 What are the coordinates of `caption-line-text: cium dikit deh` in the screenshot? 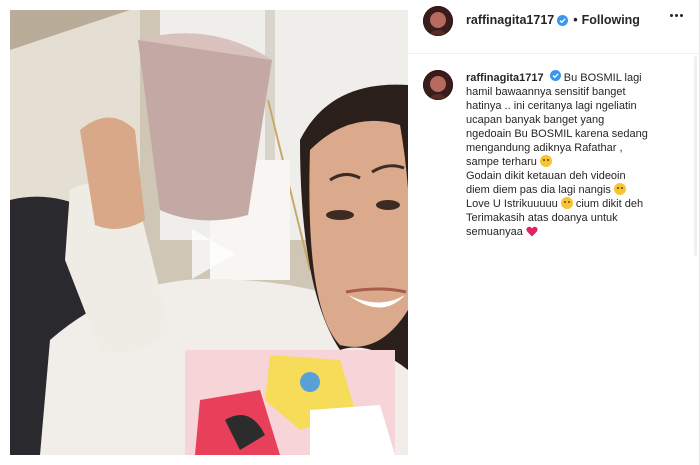 It's located at (609, 204).